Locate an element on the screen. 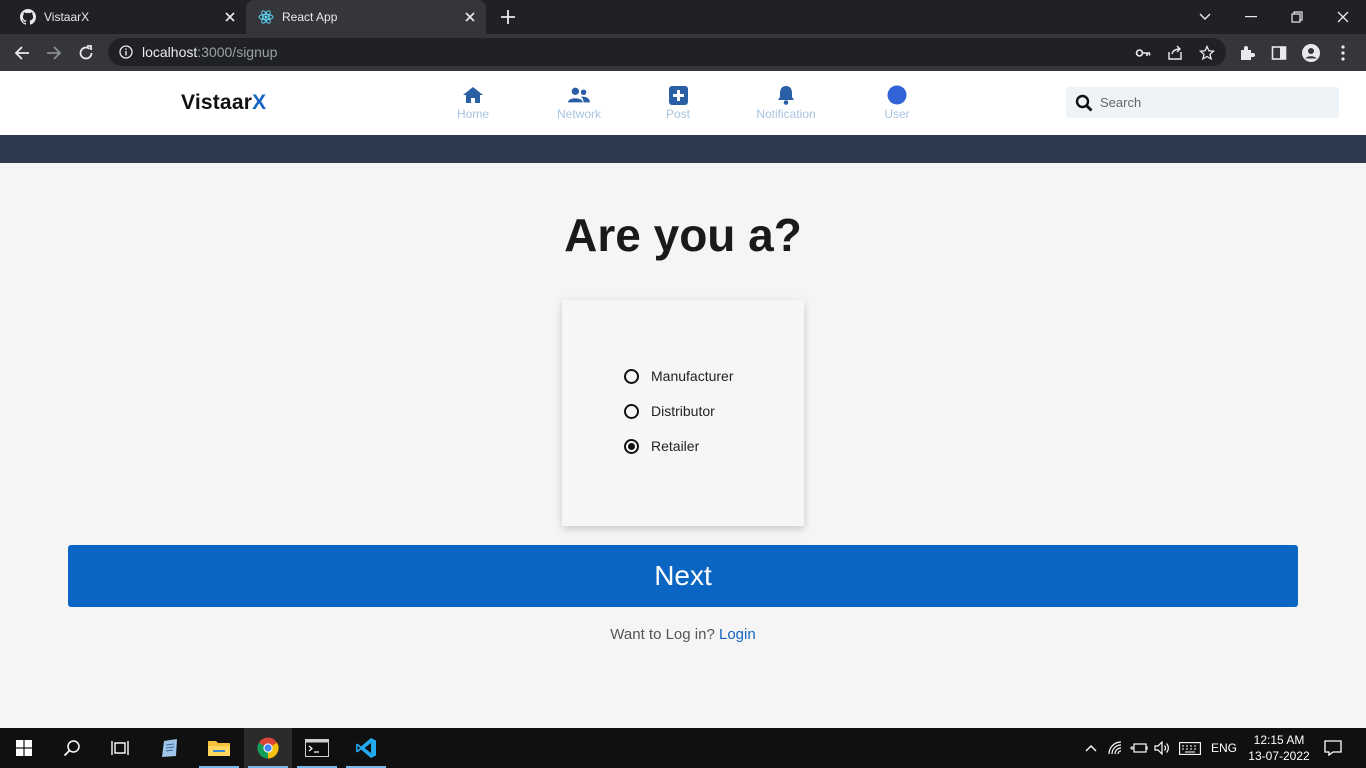 The width and height of the screenshot is (1366, 768). url-path: :3000/signup is located at coordinates (237, 52).